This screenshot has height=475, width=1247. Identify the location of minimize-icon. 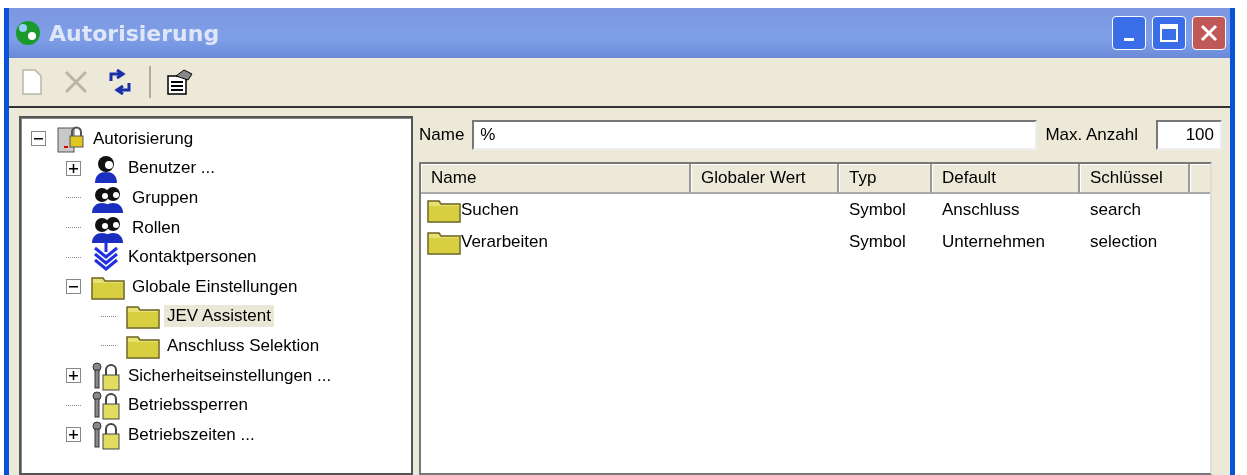
(1129, 39).